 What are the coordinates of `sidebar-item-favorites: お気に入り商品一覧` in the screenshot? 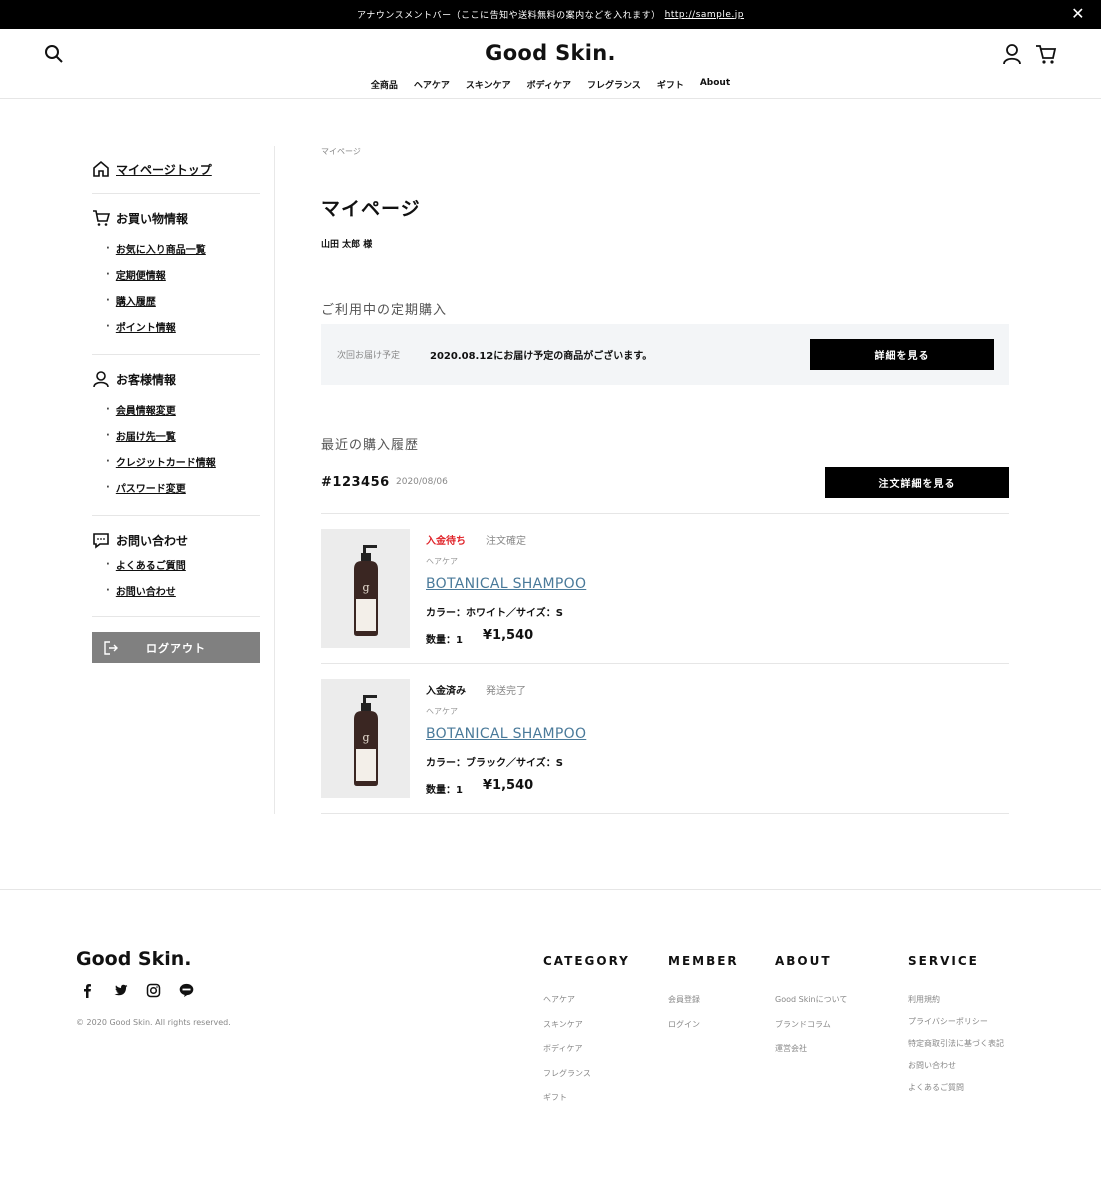 It's located at (183, 248).